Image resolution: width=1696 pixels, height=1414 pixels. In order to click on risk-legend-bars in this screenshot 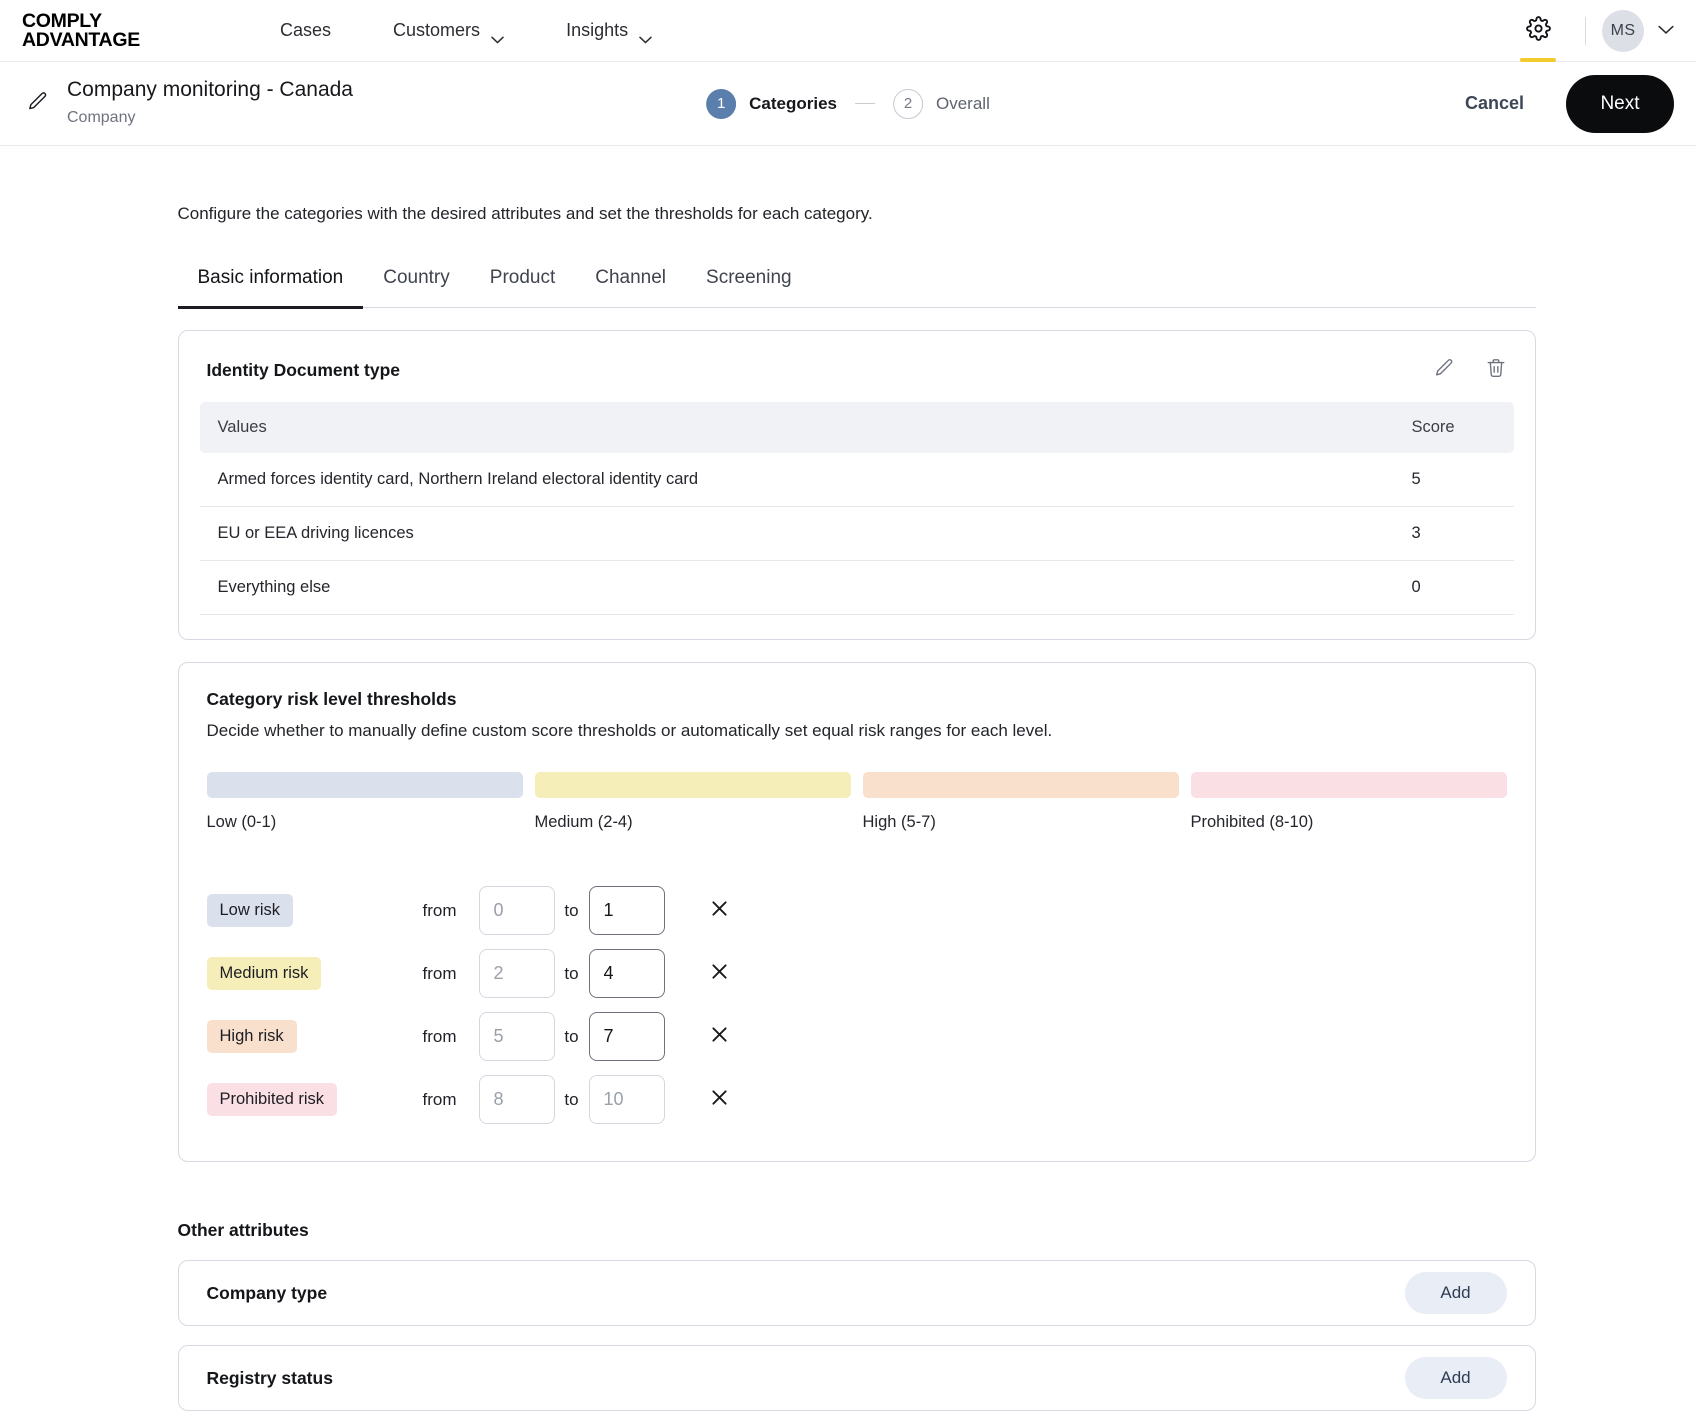, I will do `click(856, 785)`.